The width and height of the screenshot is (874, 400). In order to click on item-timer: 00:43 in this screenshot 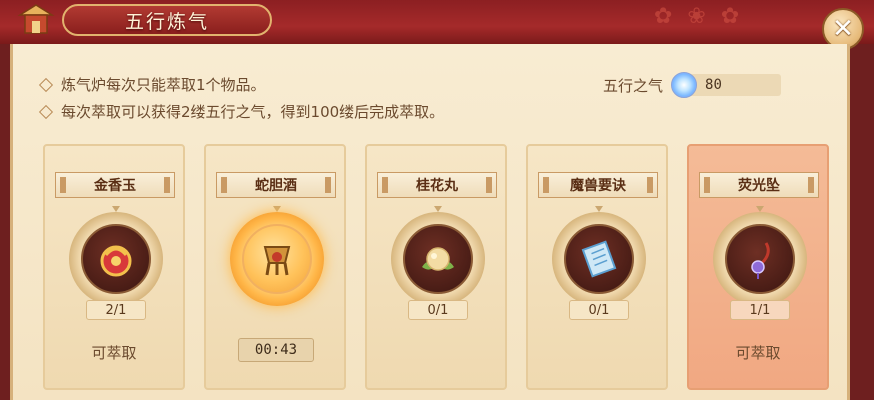, I will do `click(276, 350)`.